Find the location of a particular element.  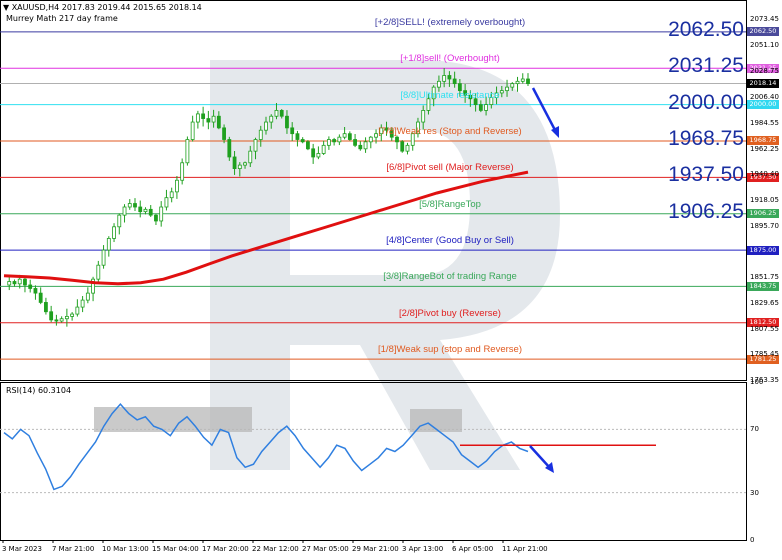

murrey-level-label: [6/8]Pivot sell (Major Reverse) is located at coordinates (450, 168).